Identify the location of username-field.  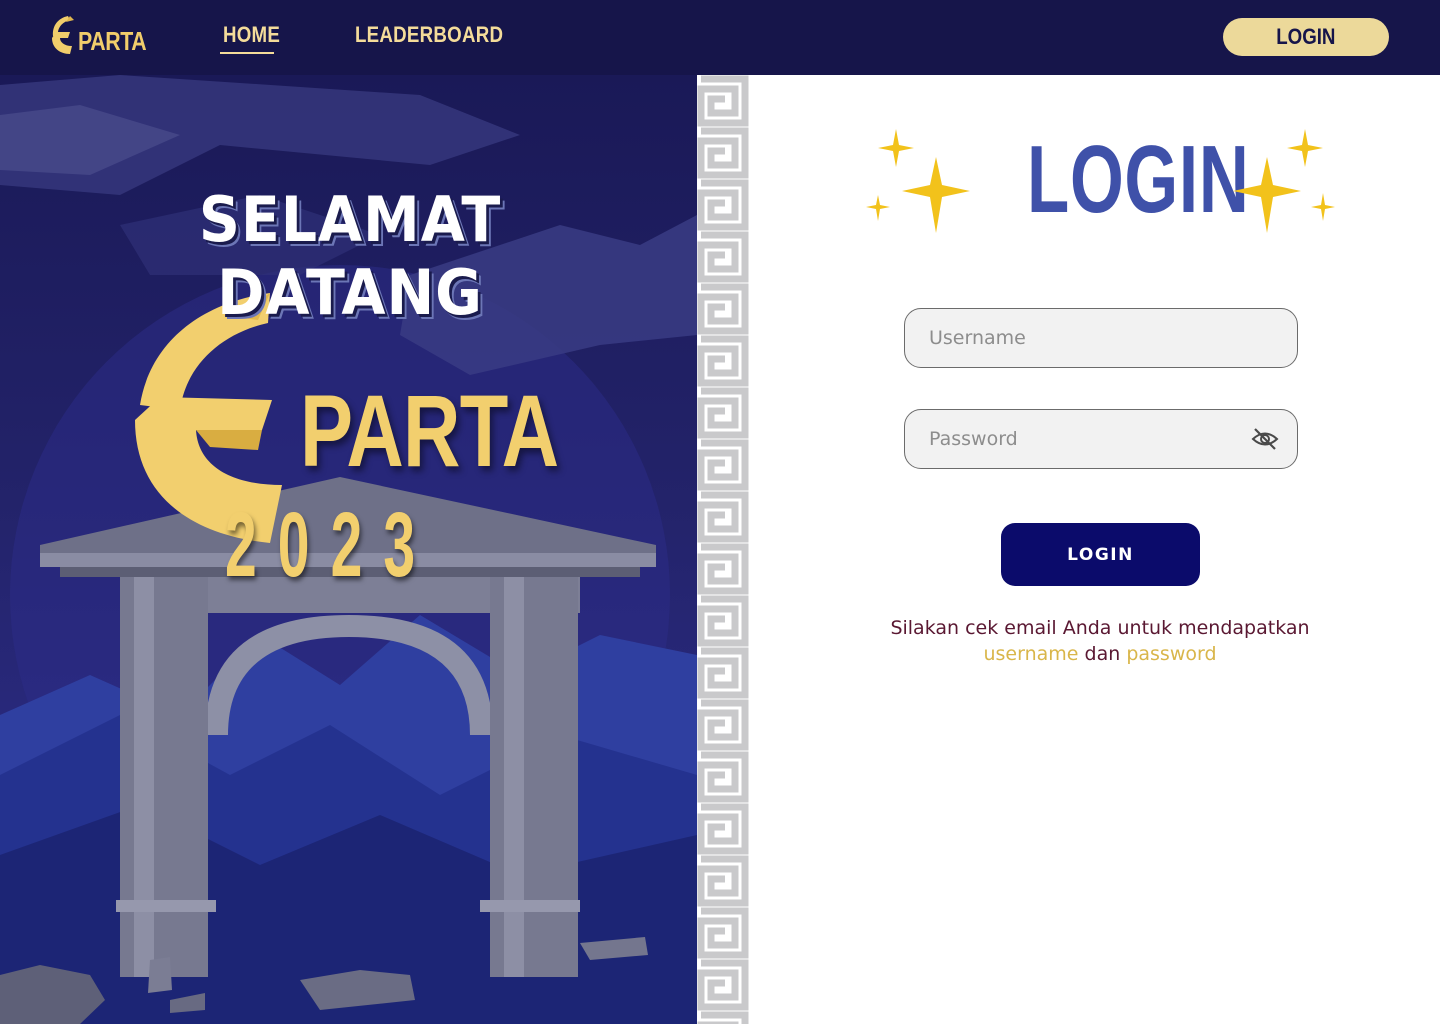
(1101, 338).